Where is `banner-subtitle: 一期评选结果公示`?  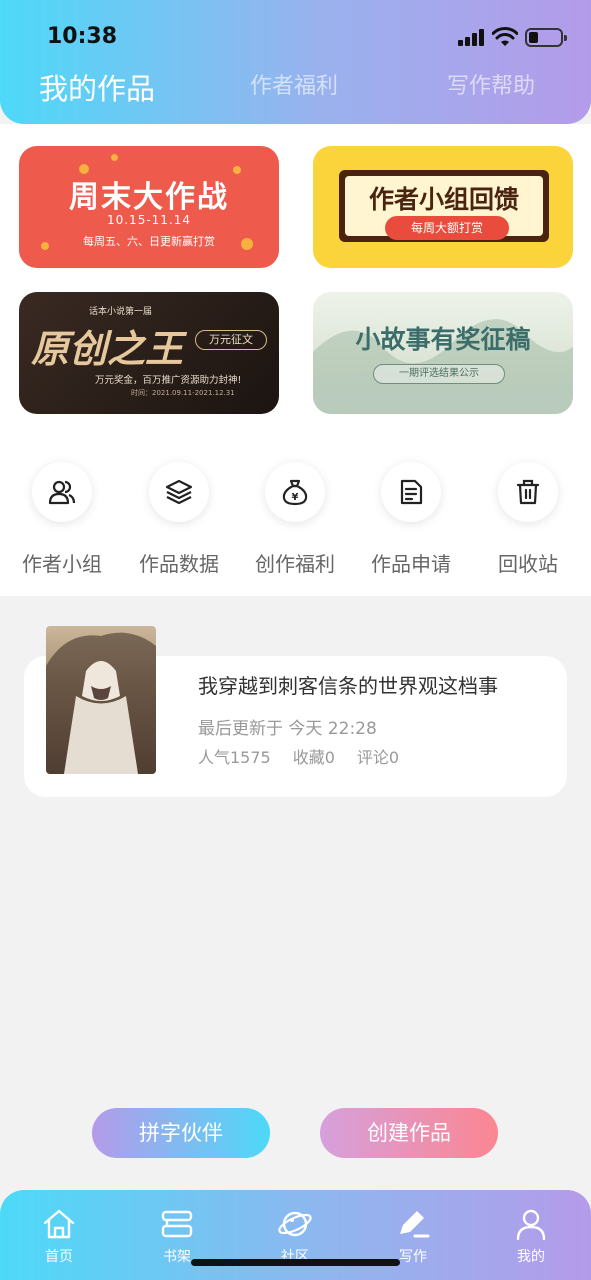
banner-subtitle: 一期评选结果公示 is located at coordinates (439, 374).